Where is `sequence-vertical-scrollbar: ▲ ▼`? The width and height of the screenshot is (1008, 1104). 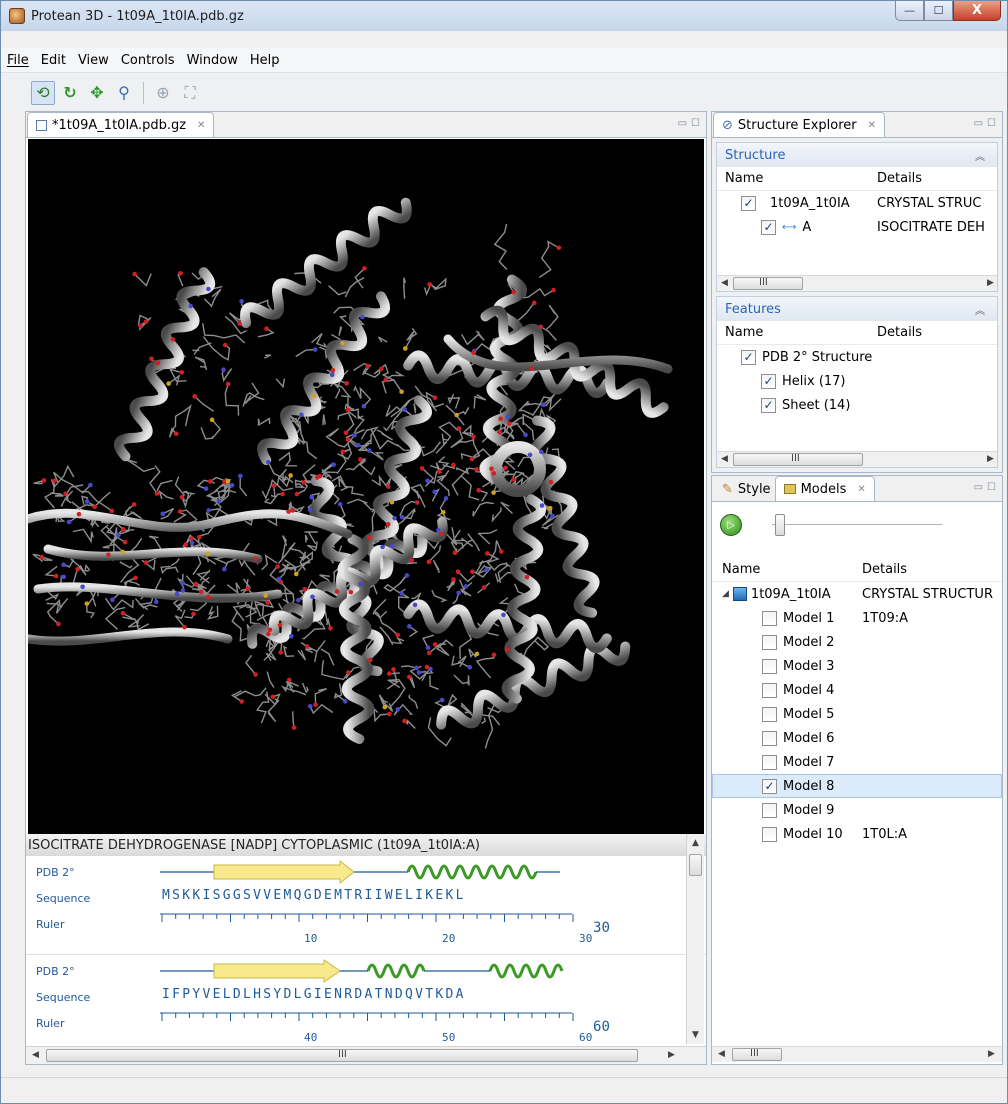
sequence-vertical-scrollbar: ▲ ▼ is located at coordinates (695, 939).